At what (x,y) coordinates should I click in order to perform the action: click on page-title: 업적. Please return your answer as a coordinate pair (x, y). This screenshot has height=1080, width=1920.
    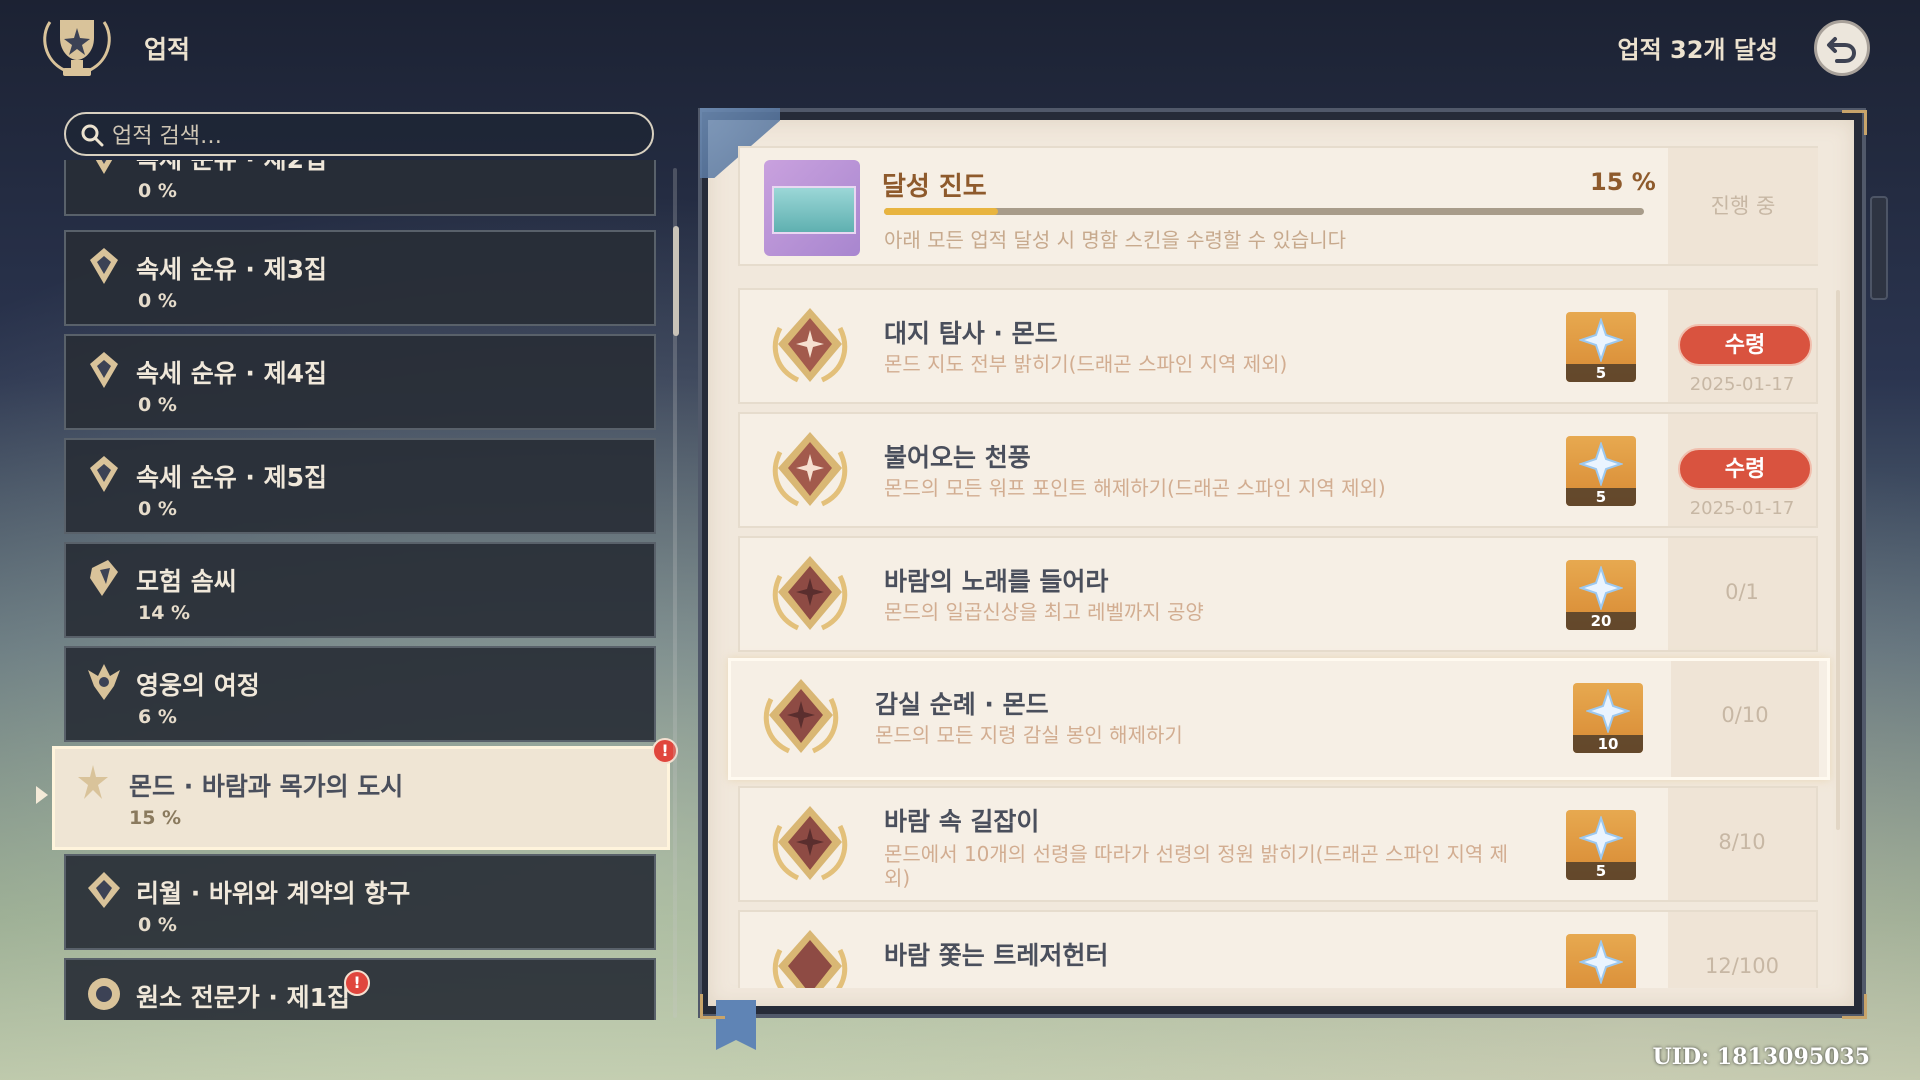
    Looking at the image, I should click on (167, 49).